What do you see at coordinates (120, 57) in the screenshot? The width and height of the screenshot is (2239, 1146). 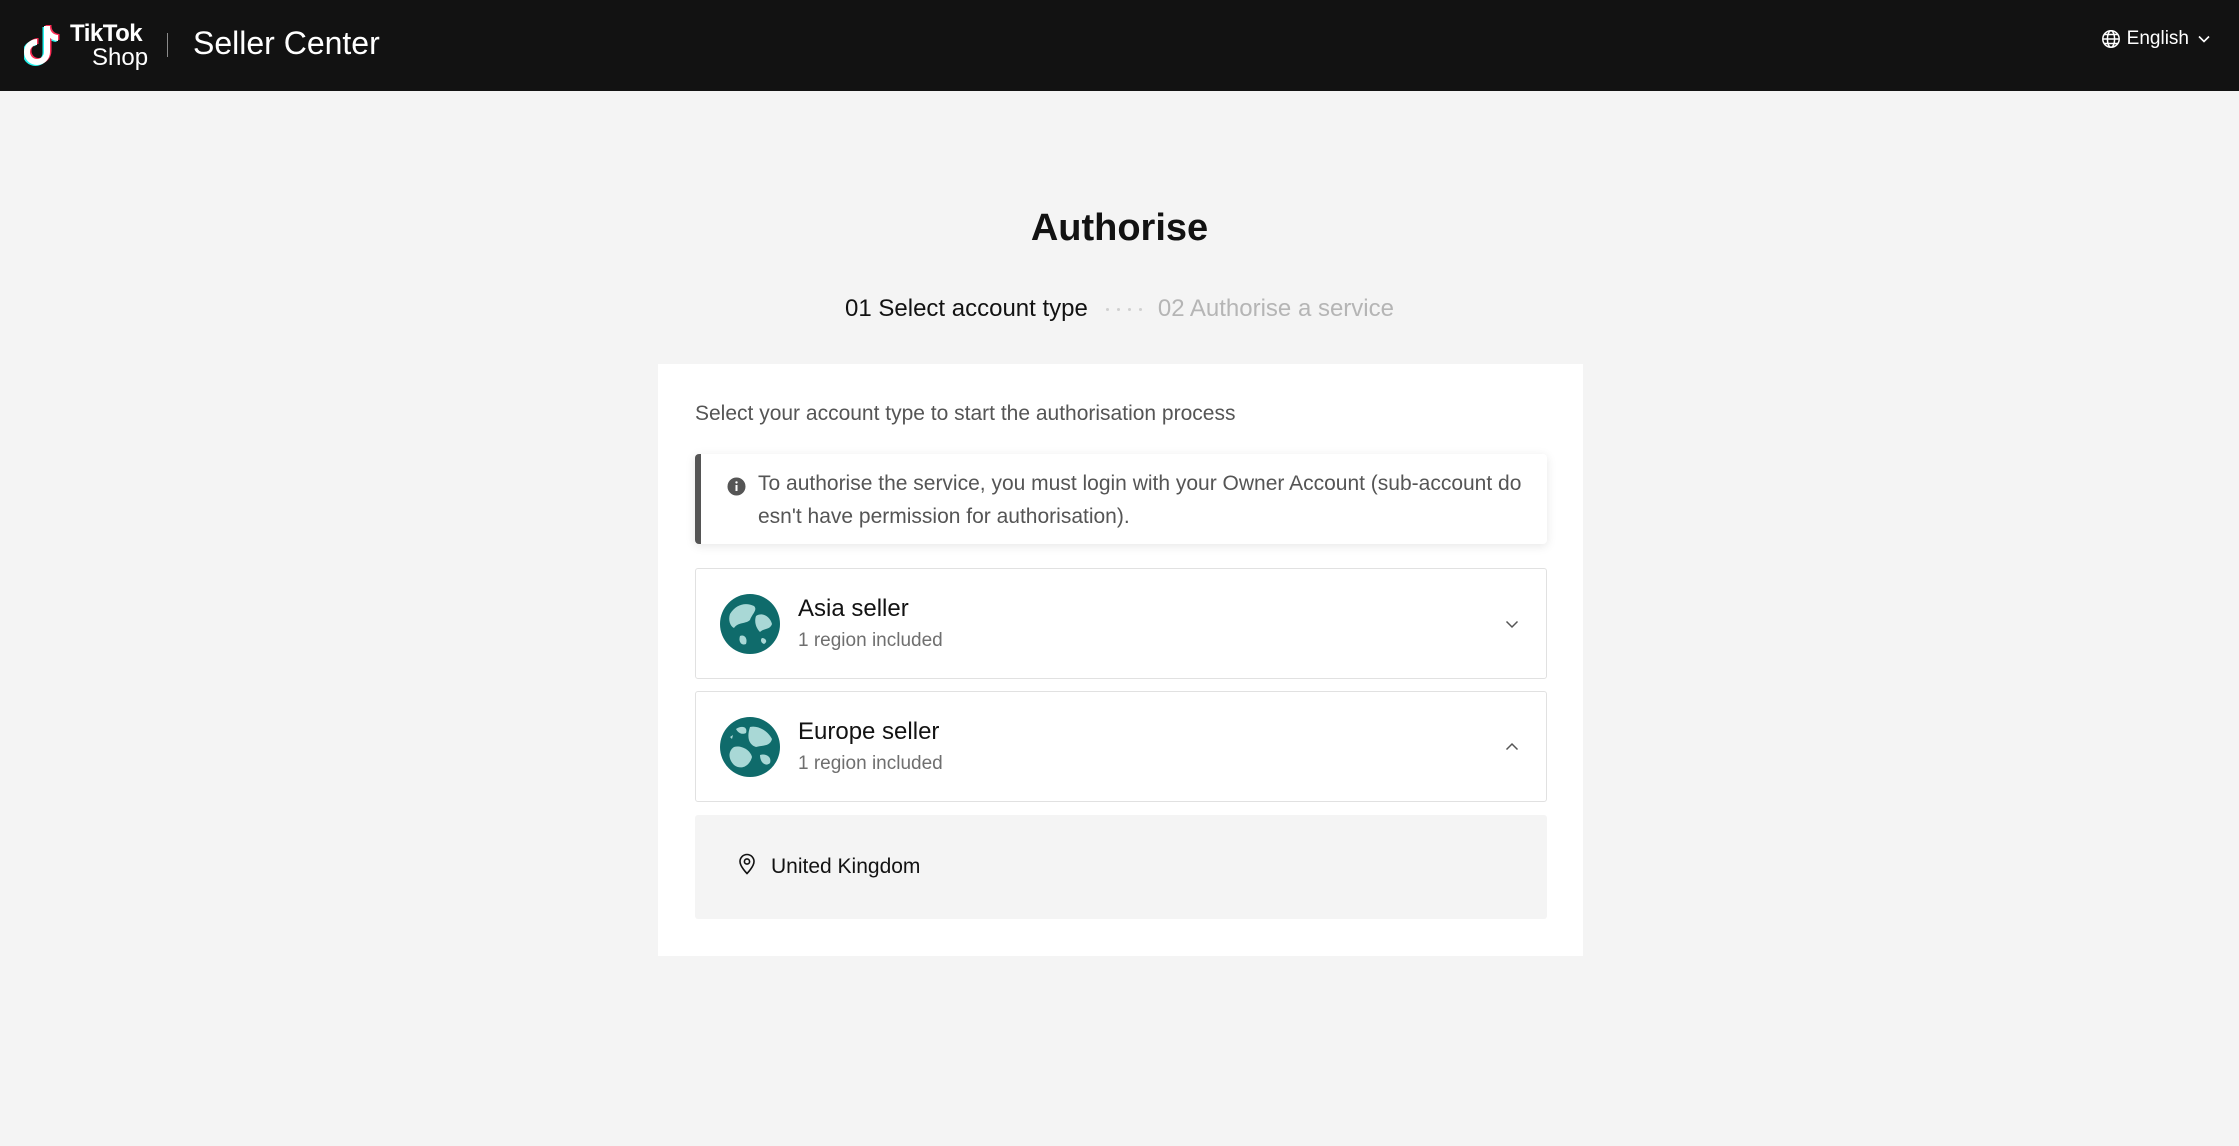 I see `logo-line-2: Shop` at bounding box center [120, 57].